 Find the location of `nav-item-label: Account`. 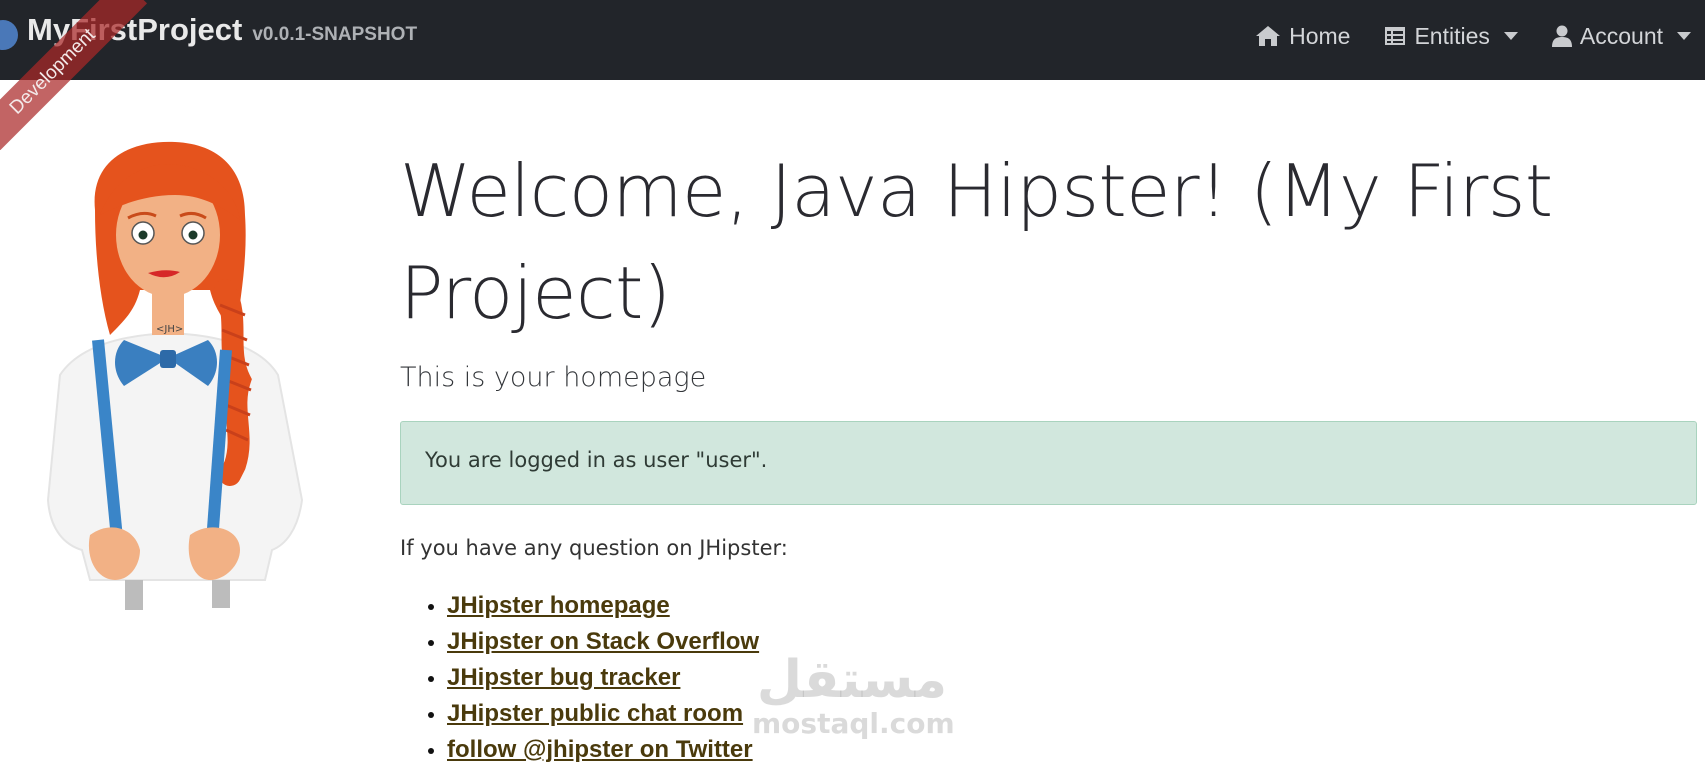

nav-item-label: Account is located at coordinates (1621, 35).